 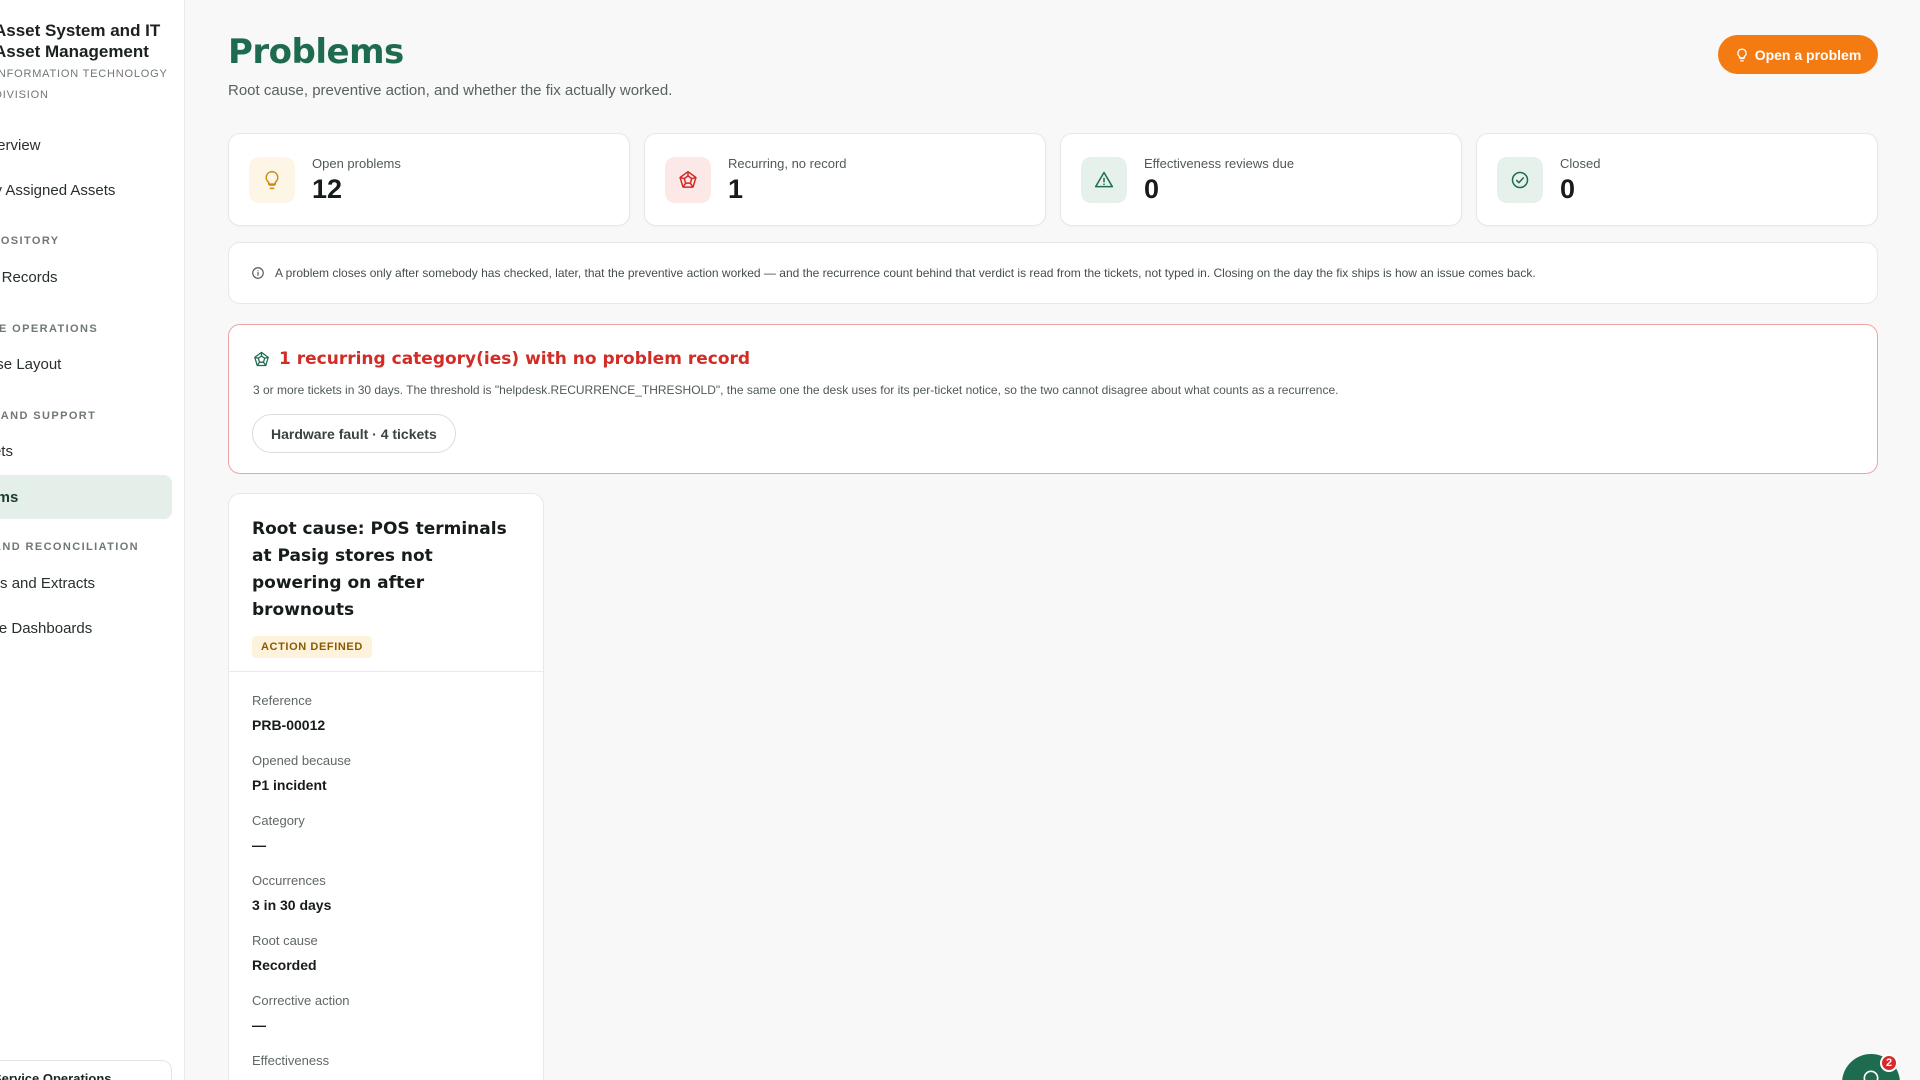 What do you see at coordinates (285, 940) in the screenshot?
I see `field-label: Root cause` at bounding box center [285, 940].